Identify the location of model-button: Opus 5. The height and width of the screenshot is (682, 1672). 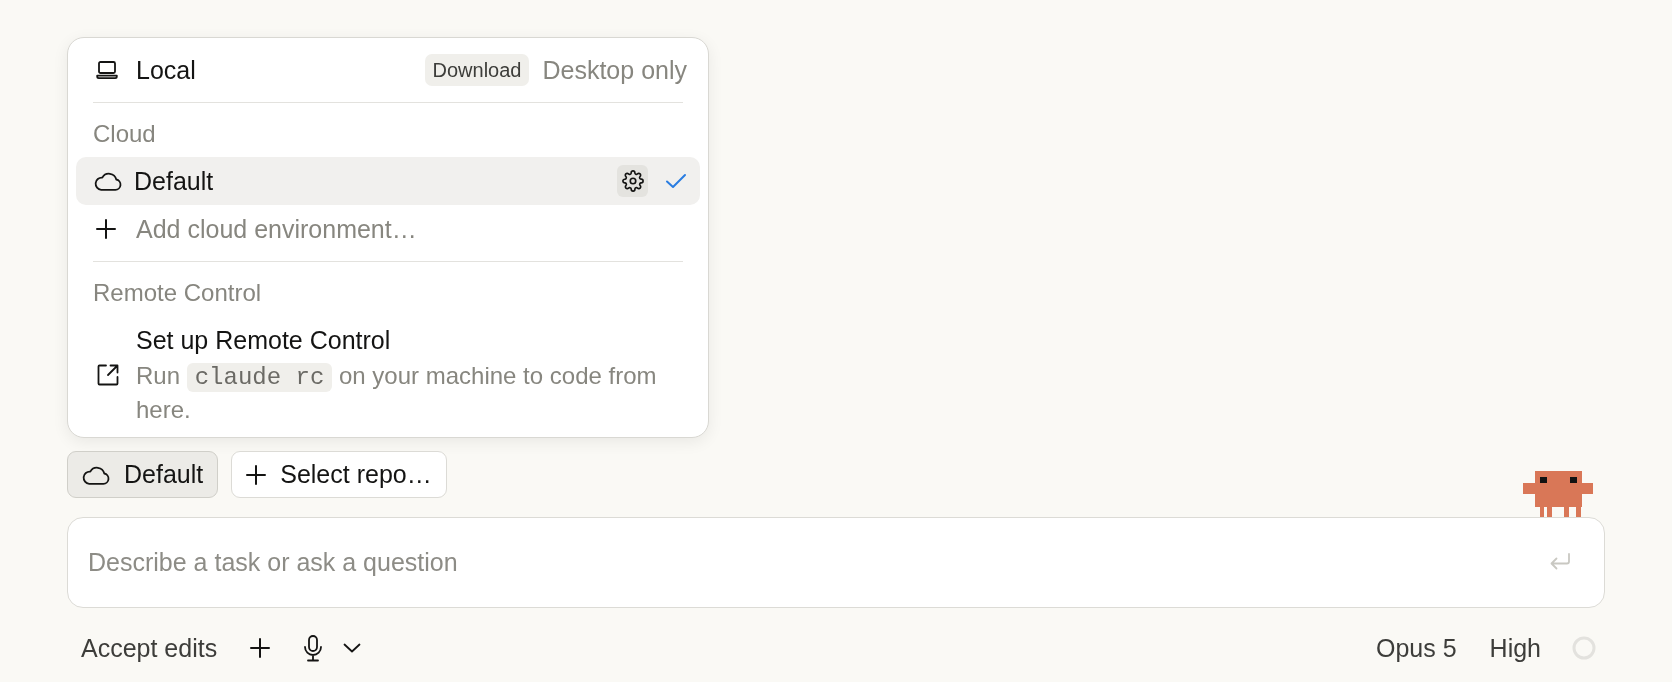
(1416, 648).